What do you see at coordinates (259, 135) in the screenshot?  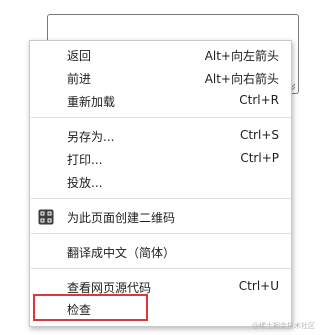 I see `menu-item-shortcut: Ctrl+S` at bounding box center [259, 135].